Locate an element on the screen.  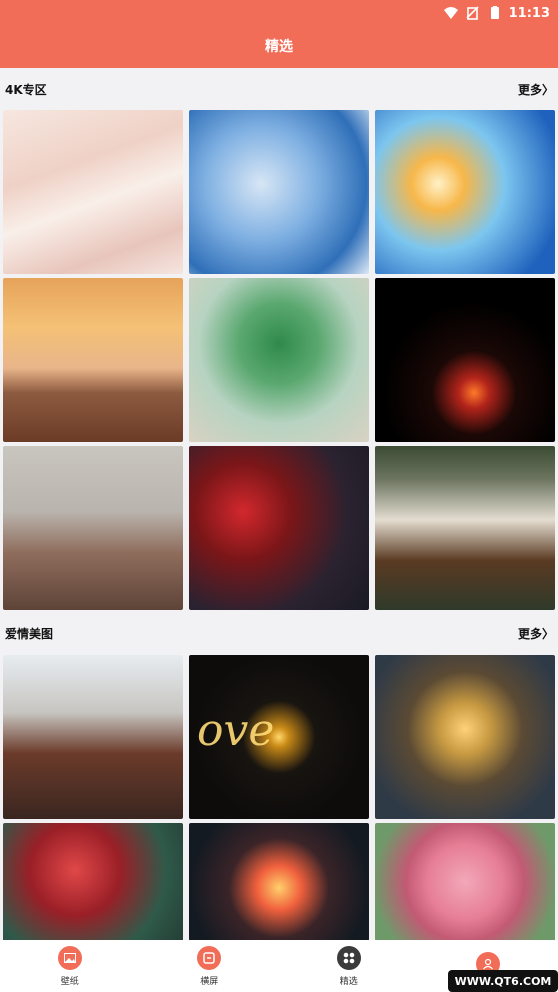
nav-featured: 精选 is located at coordinates (349, 966).